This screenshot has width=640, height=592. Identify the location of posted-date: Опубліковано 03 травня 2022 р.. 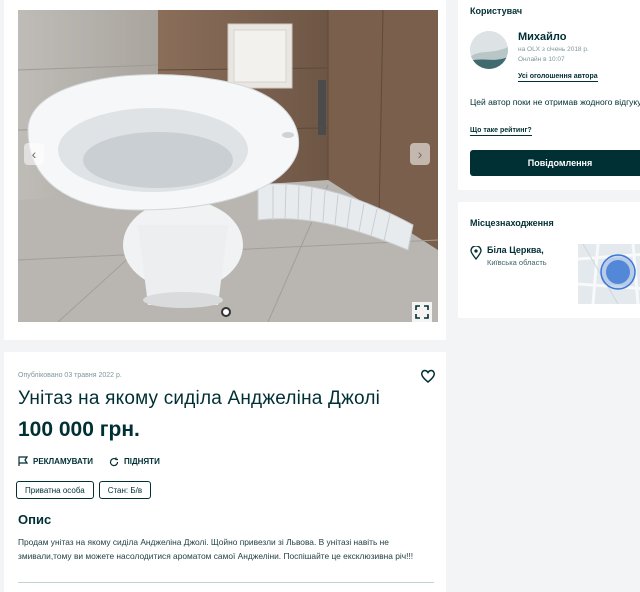
(70, 375).